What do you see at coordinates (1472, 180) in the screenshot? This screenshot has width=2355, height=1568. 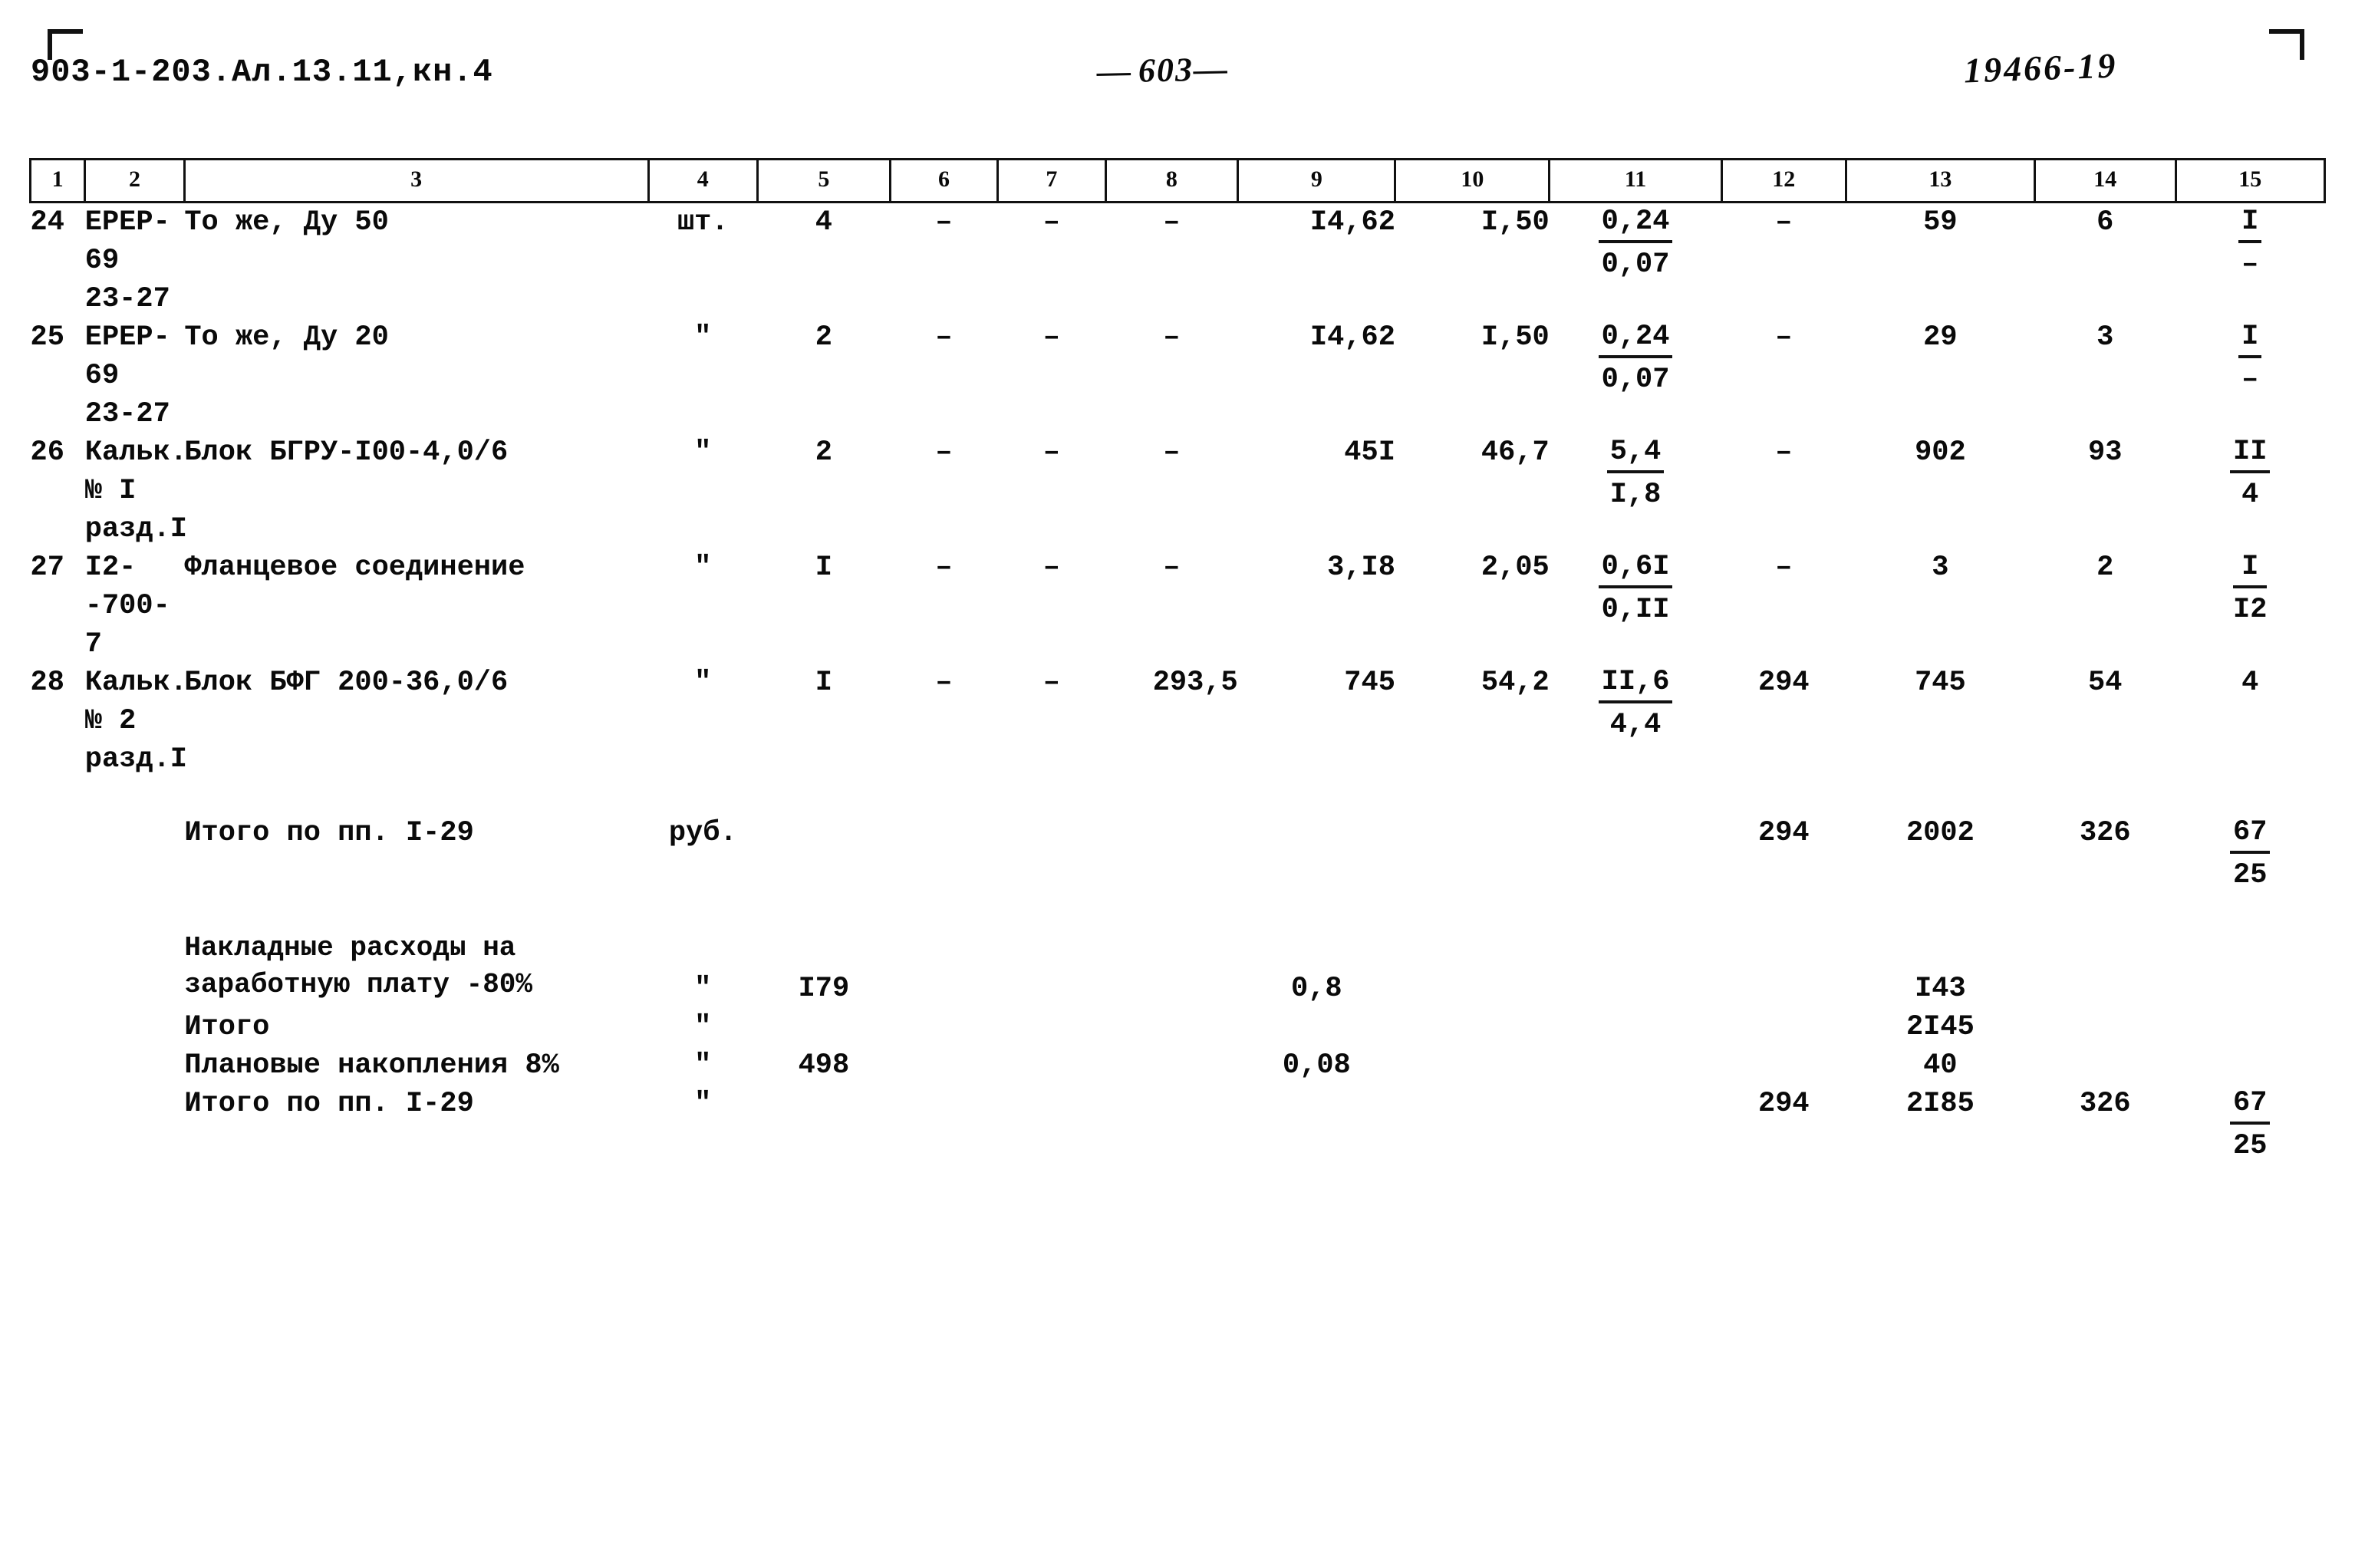 I see `column-header-10: 10` at bounding box center [1472, 180].